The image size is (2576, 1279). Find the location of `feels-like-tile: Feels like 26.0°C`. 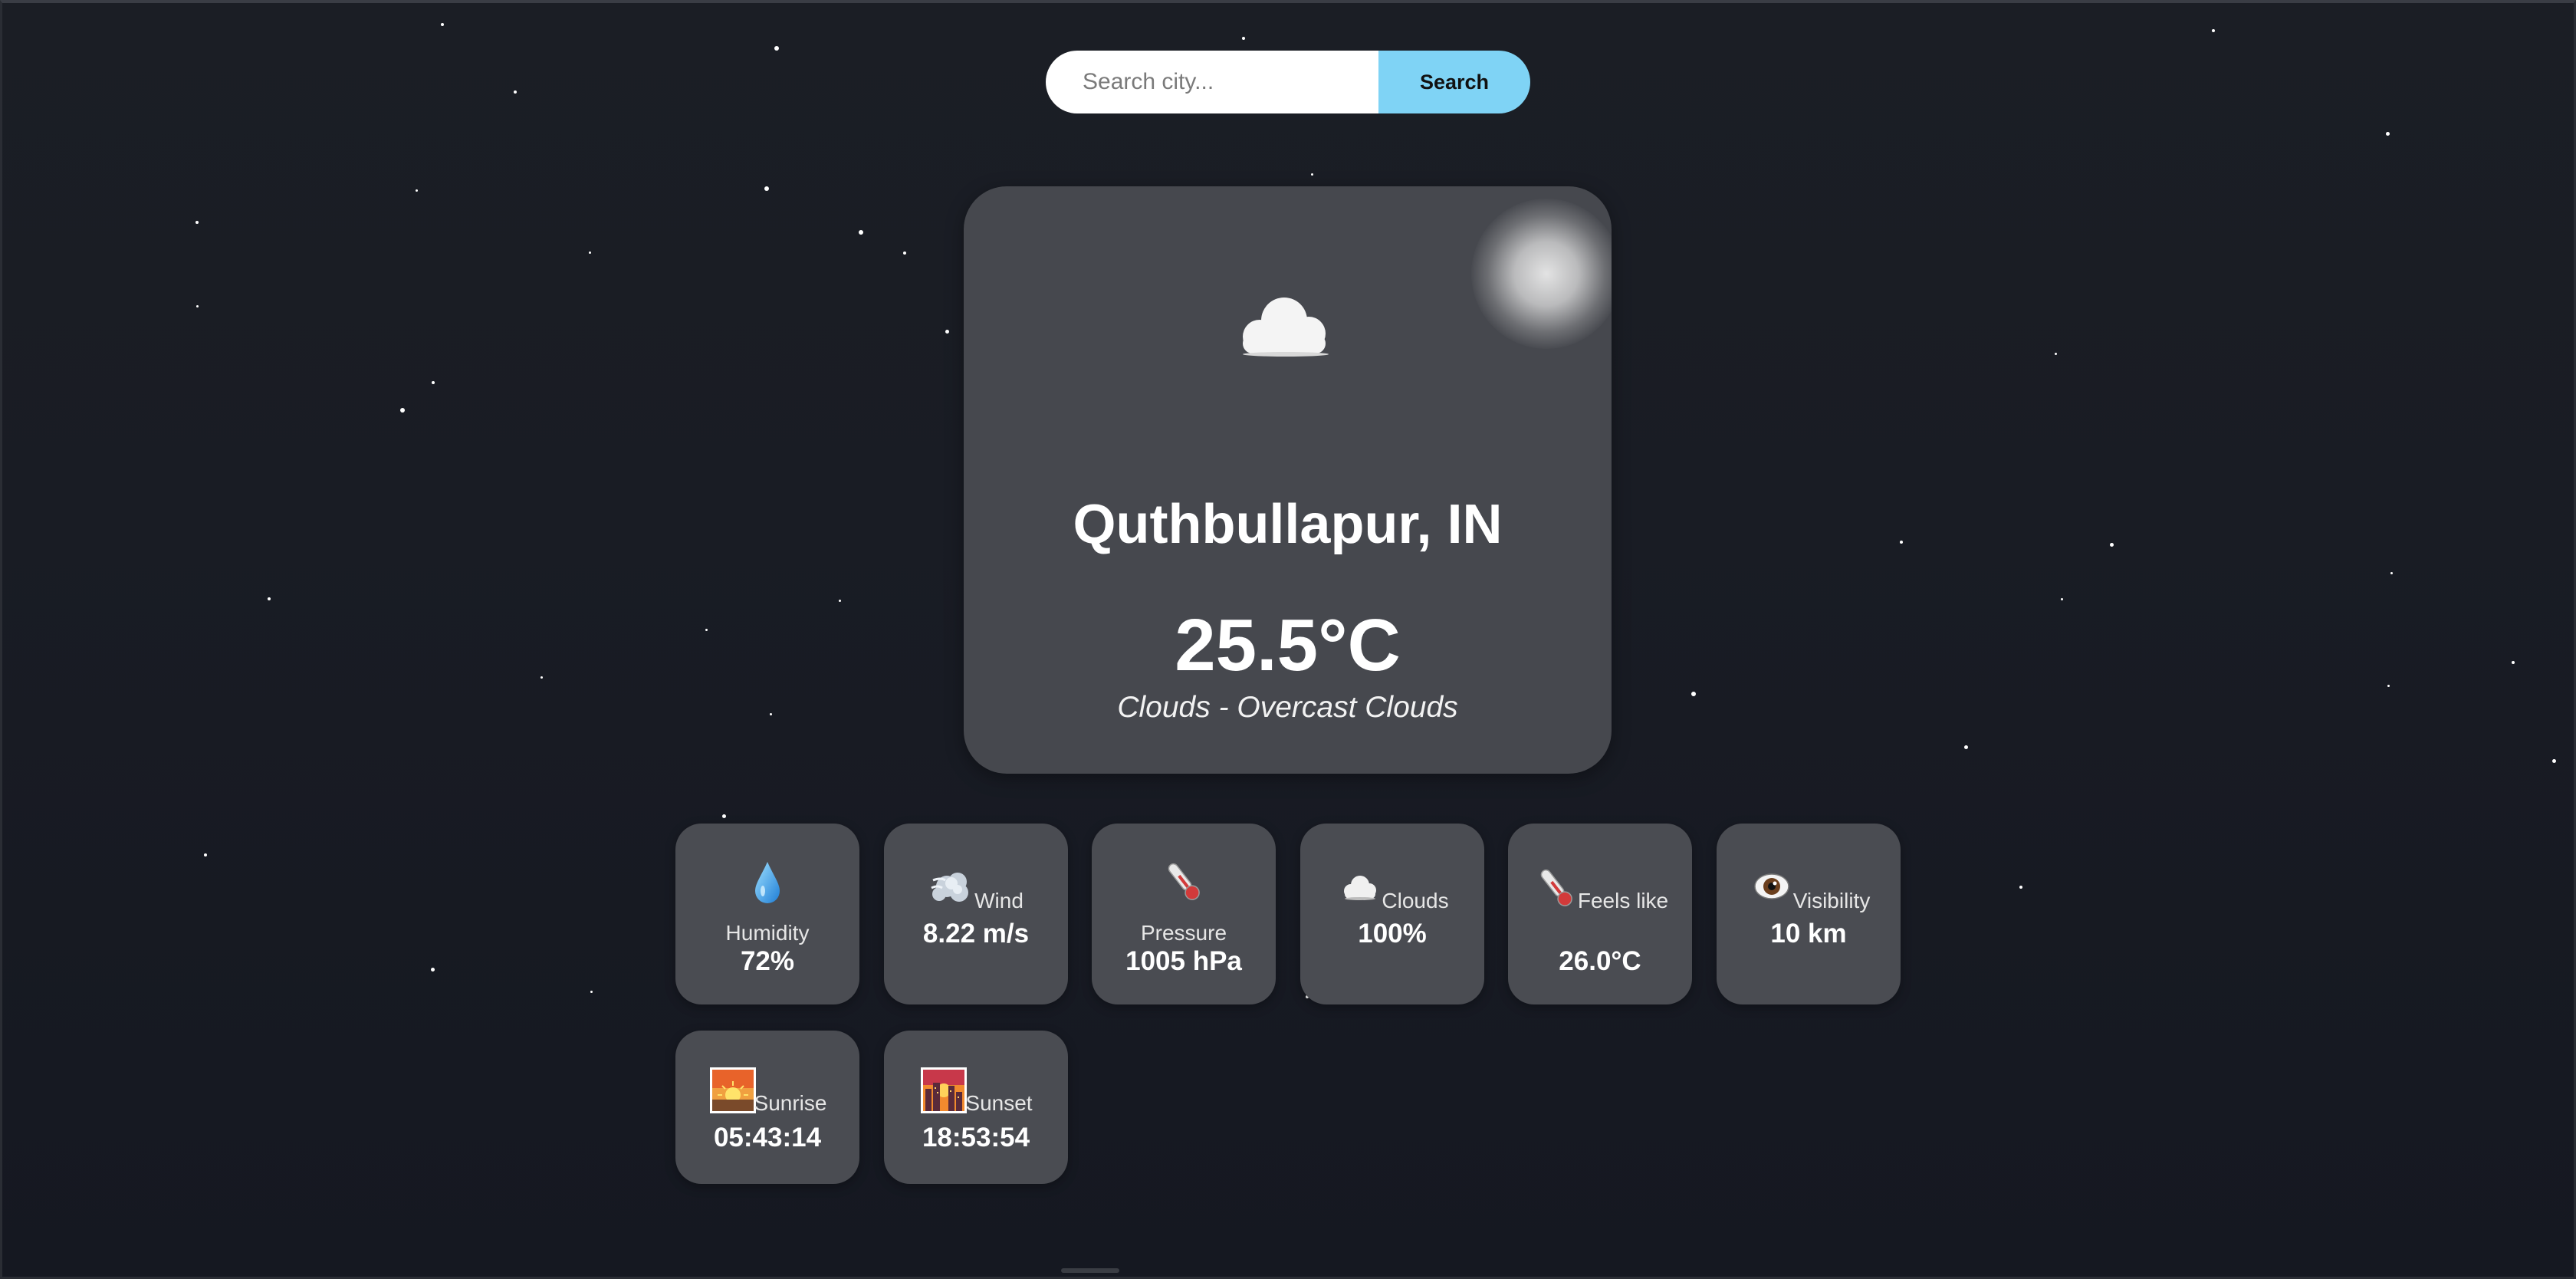

feels-like-tile: Feels like 26.0°C is located at coordinates (1600, 914).